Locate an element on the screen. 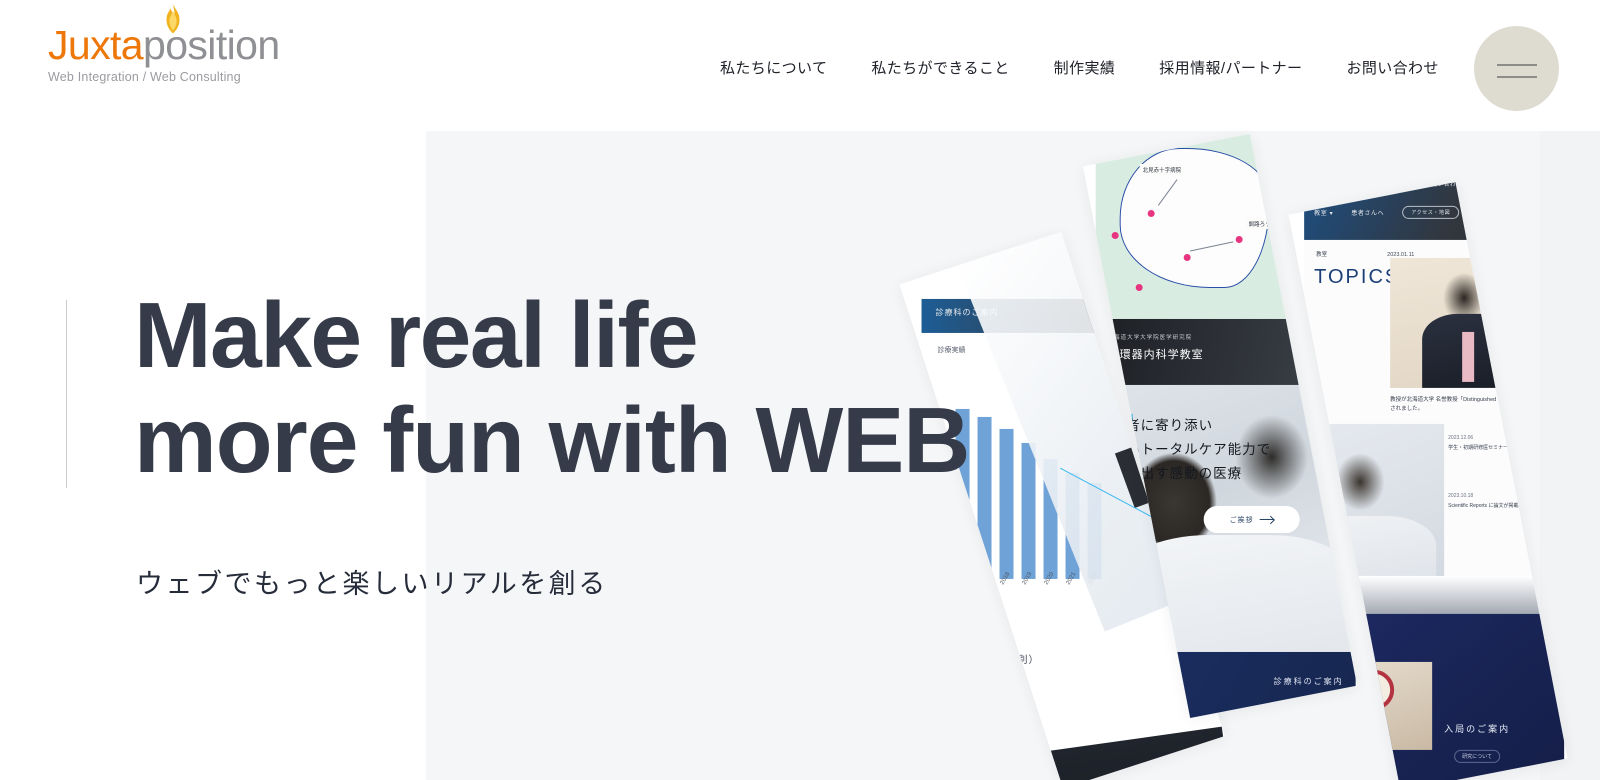 This screenshot has height=780, width=1600. card-topics-nav-item: 患者さんへ is located at coordinates (1368, 213).